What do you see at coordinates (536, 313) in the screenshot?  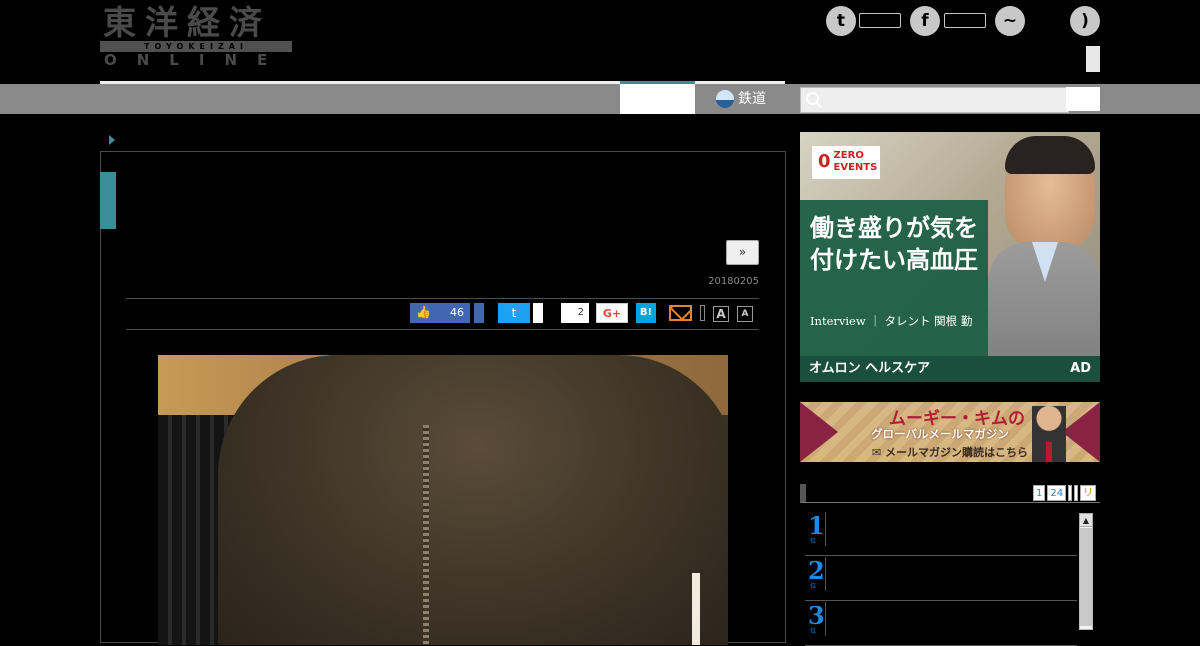 I see `twitter-share-count` at bounding box center [536, 313].